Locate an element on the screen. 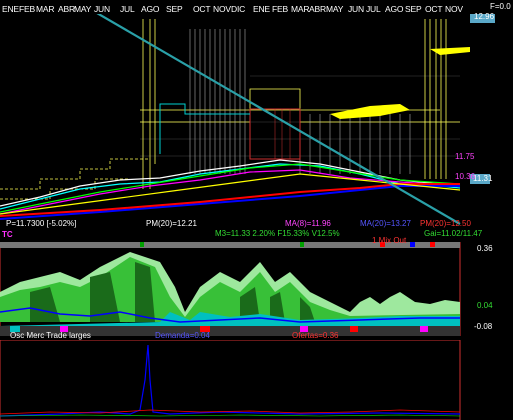 This screenshot has width=513, height=420. tc-scale-top: 0.36 is located at coordinates (485, 248).